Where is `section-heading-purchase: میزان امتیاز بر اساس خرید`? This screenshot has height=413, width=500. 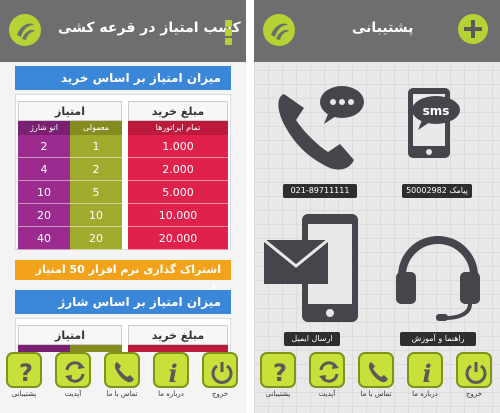 section-heading-purchase: میزان امتیاز بر اساس خرید is located at coordinates (123, 78).